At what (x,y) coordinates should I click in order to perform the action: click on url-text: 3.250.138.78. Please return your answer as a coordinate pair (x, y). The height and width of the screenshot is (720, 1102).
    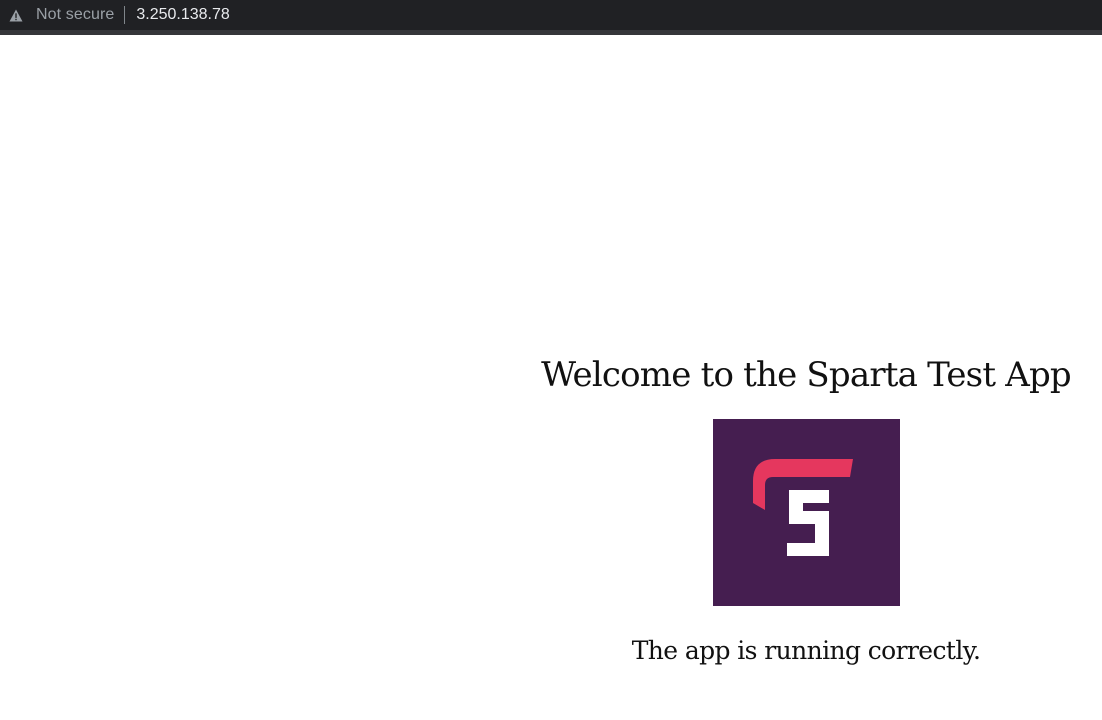
    Looking at the image, I should click on (182, 15).